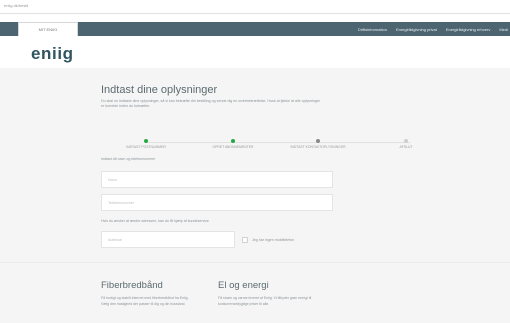 Image resolution: width=510 pixels, height=323 pixels. What do you see at coordinates (146, 147) in the screenshot?
I see `step-label: INDTAST POSTNUMMER` at bounding box center [146, 147].